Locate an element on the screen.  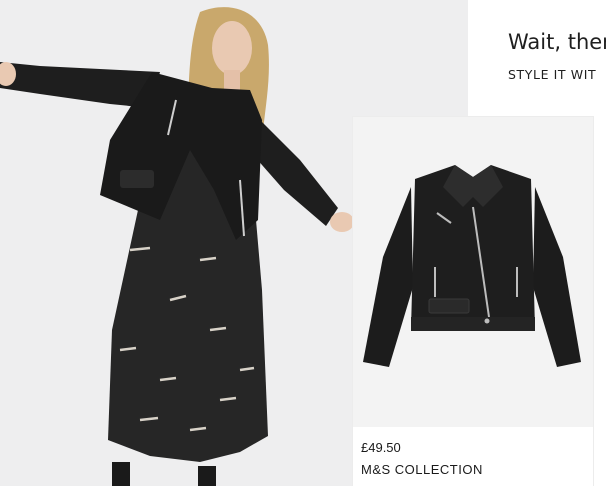
section-subheading: STYLE IT WIT is located at coordinates (552, 74).